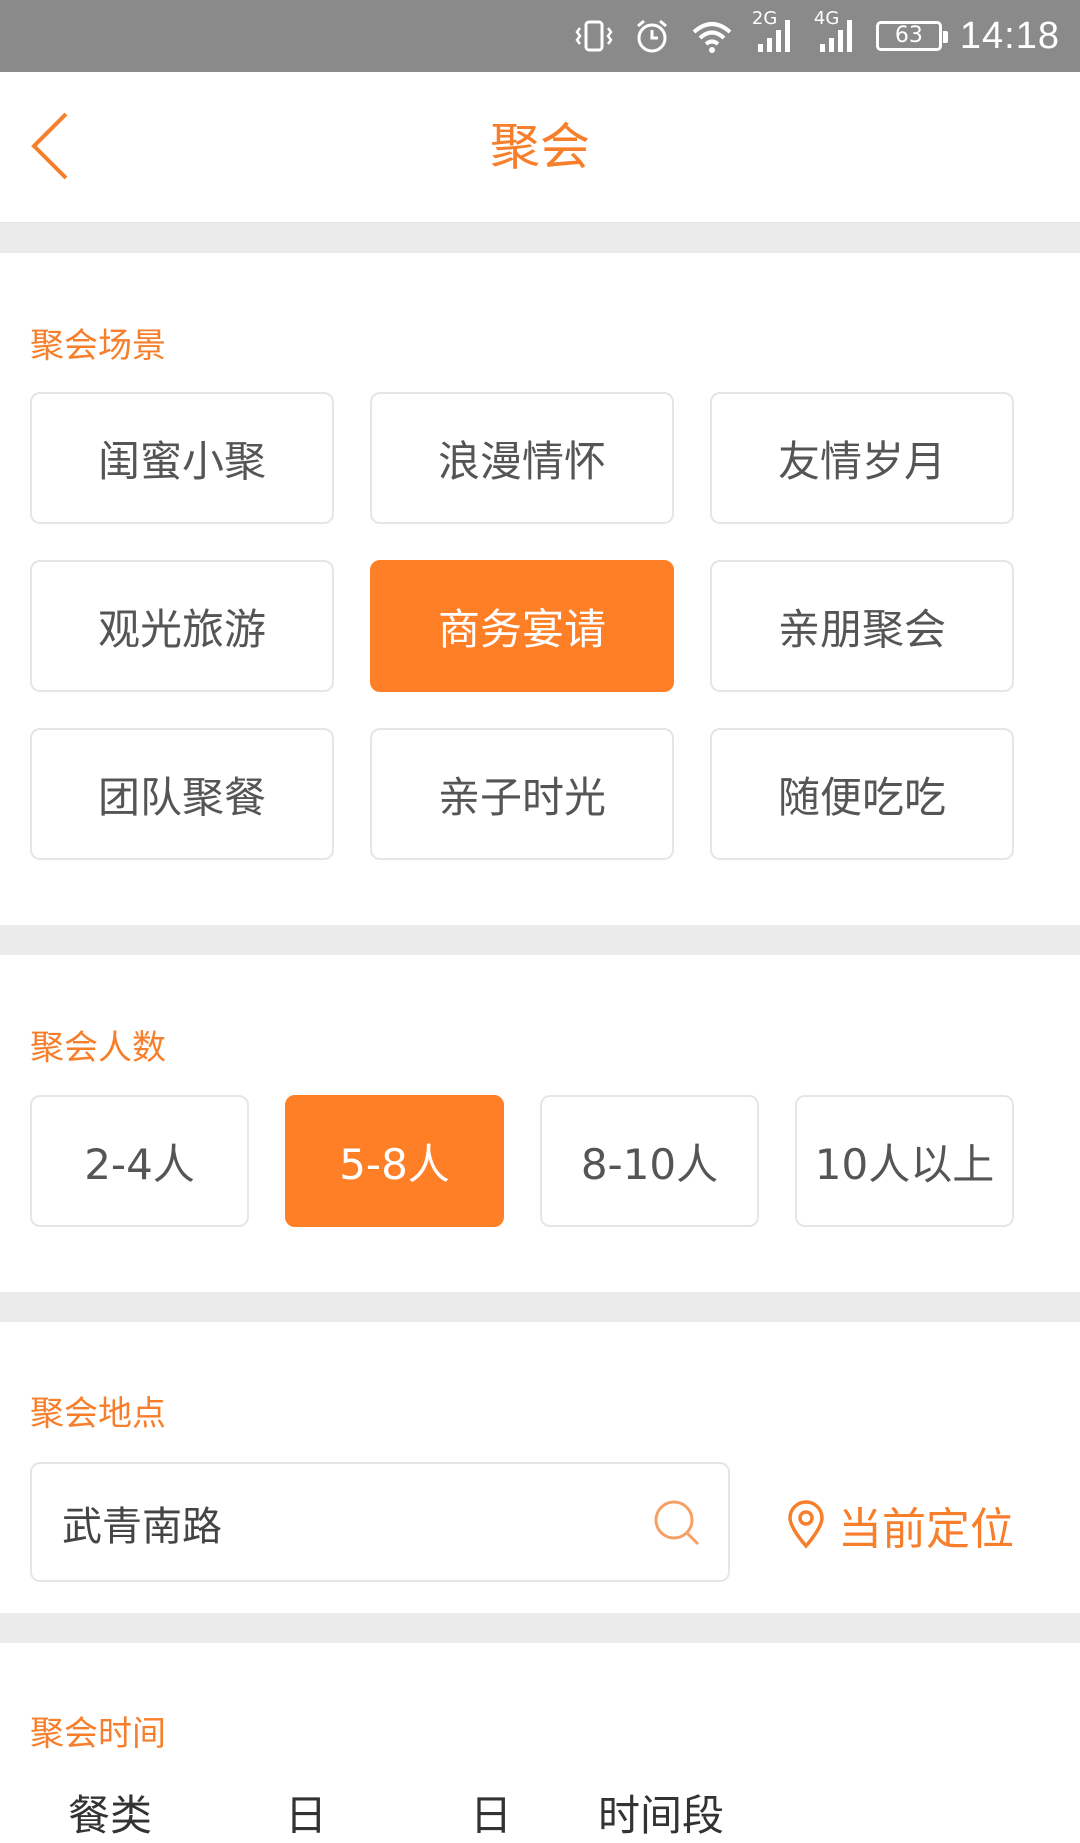 This screenshot has height=1843, width=1080. I want to click on status-bar: 2G 4G 63 14:18, so click(540, 36).